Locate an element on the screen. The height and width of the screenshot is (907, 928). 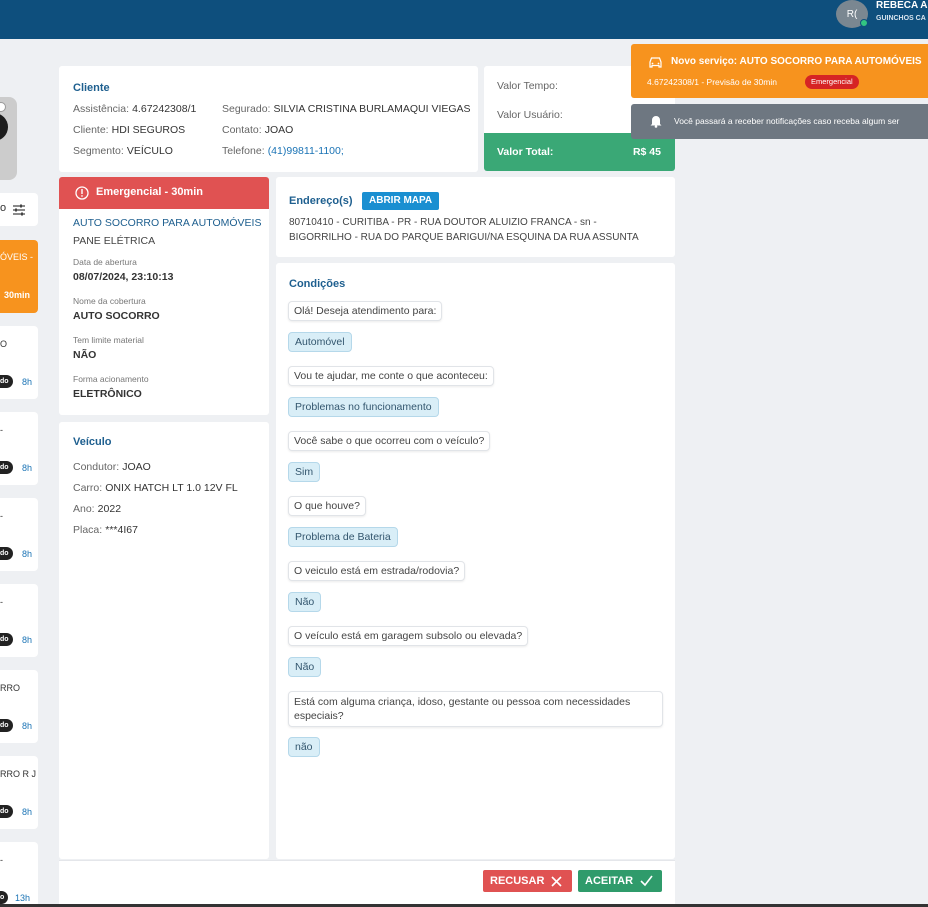
info-icon is located at coordinates (82, 193).